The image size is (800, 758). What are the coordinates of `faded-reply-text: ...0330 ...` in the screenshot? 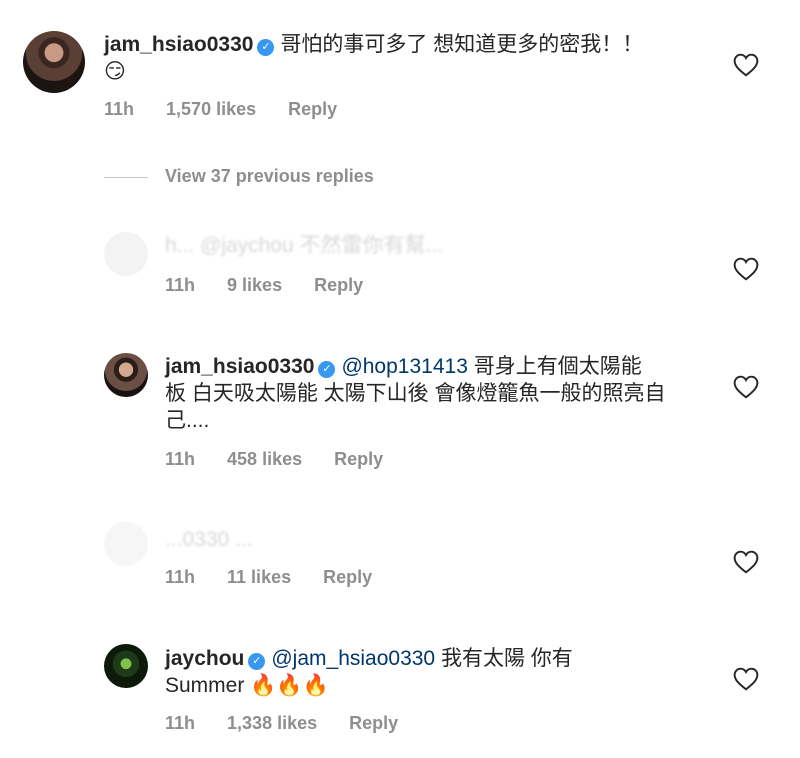 It's located at (415, 539).